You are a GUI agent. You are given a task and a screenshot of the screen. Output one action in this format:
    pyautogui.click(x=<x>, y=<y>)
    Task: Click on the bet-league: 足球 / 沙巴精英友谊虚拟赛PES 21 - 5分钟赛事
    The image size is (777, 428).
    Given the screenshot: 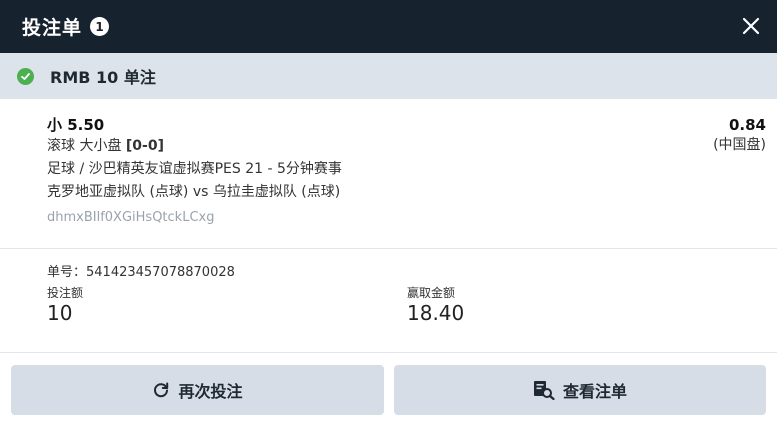 What is the action you would take?
    pyautogui.click(x=194, y=169)
    